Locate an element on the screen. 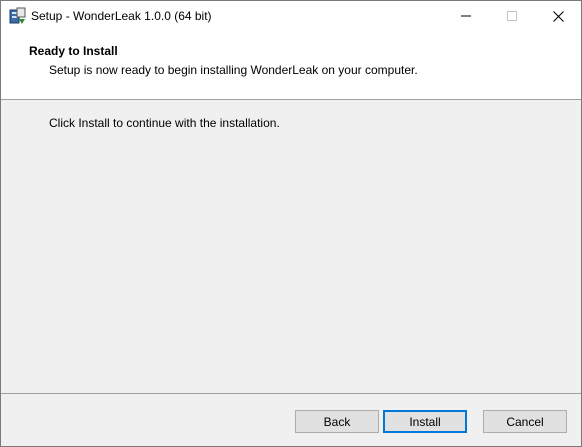 The width and height of the screenshot is (582, 447). close-button is located at coordinates (558, 16).